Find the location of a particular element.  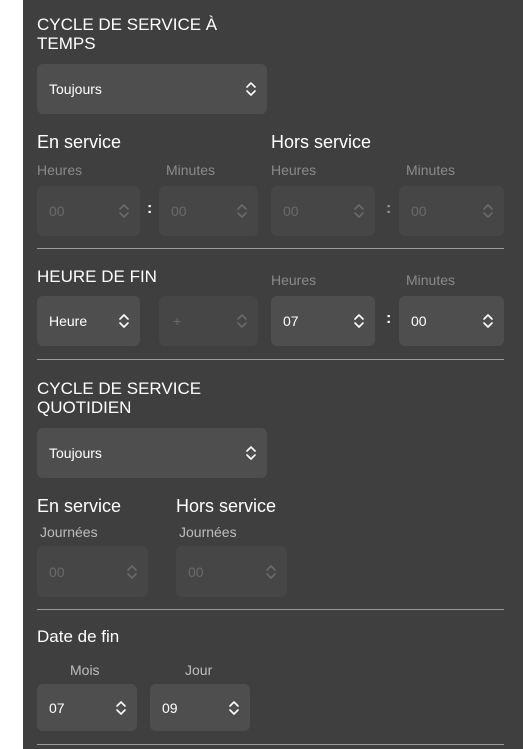

daily-on-days-value: 00 is located at coordinates (57, 571).